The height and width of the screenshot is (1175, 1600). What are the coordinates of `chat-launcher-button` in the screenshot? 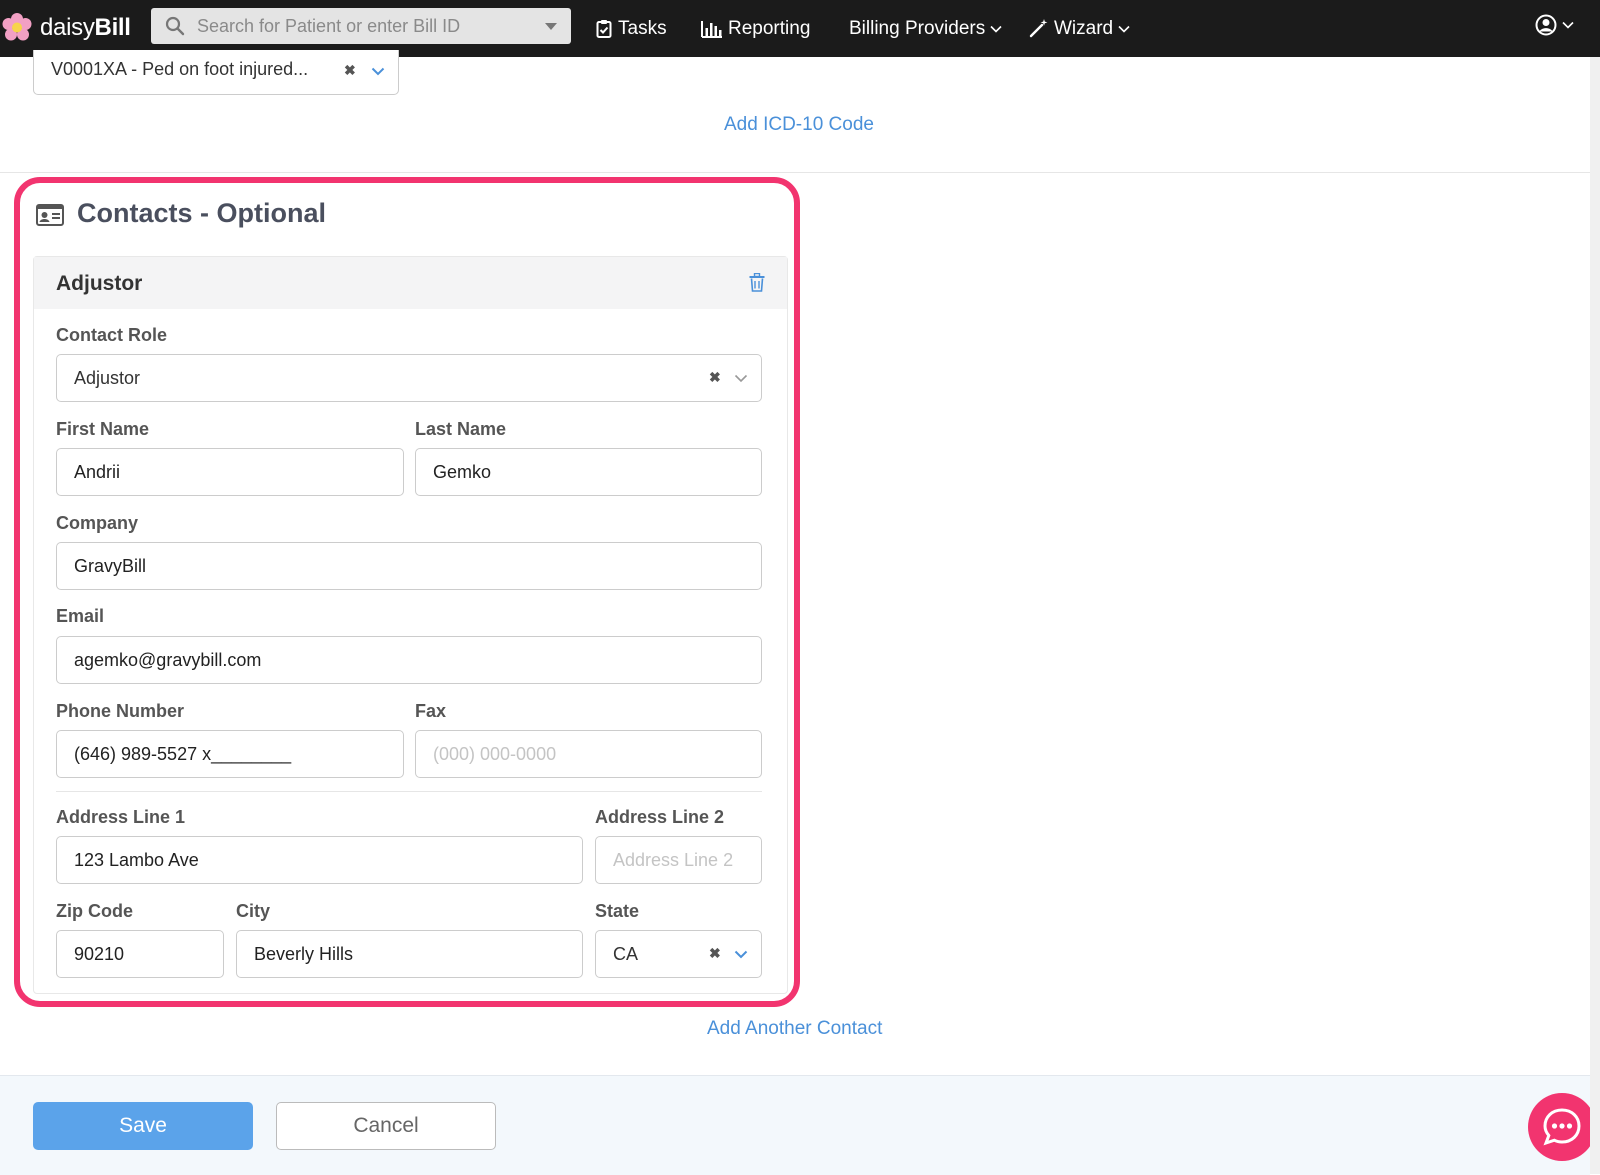 It's located at (1562, 1127).